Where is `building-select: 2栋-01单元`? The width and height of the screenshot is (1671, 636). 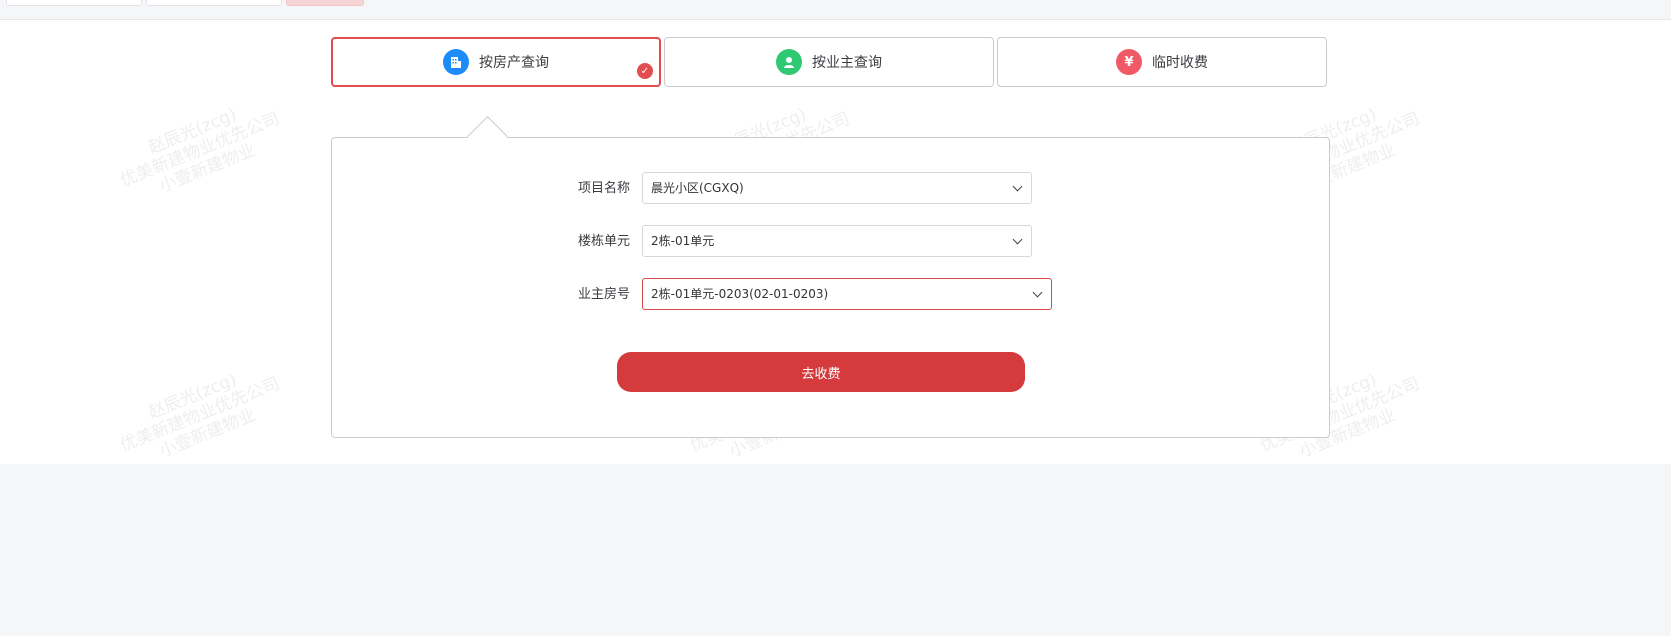 building-select: 2栋-01单元 is located at coordinates (837, 241).